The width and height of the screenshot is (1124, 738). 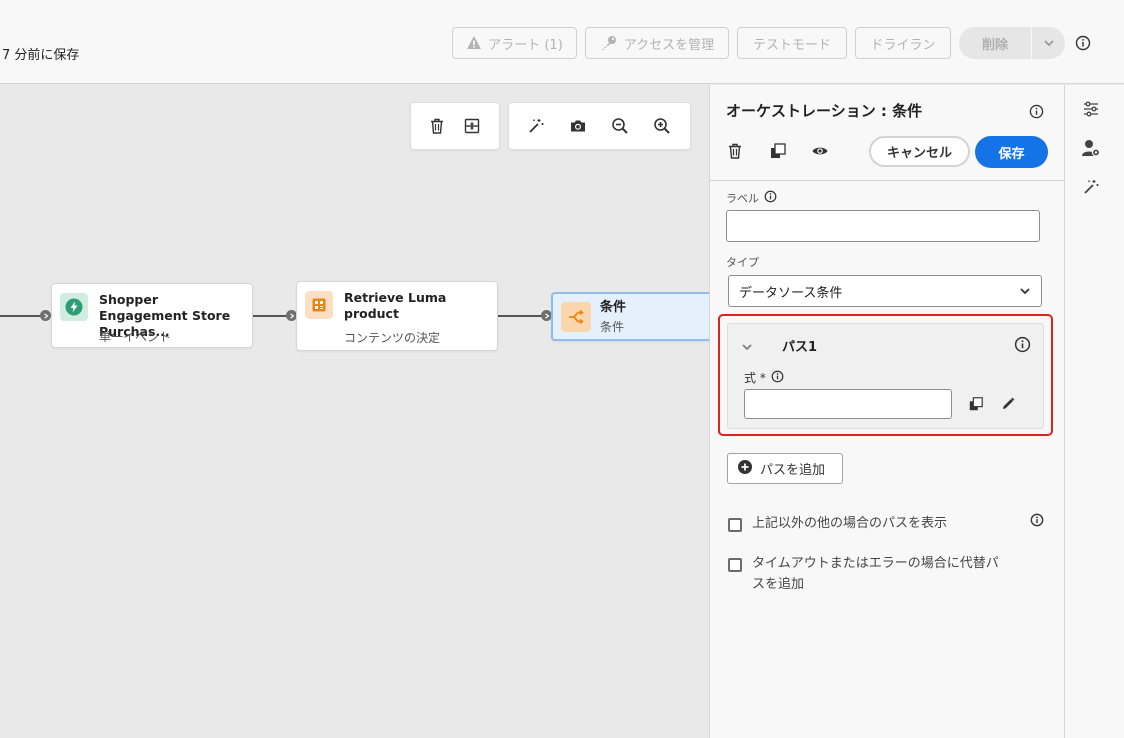 I want to click on node-subtitle: 条件, so click(x=612, y=327).